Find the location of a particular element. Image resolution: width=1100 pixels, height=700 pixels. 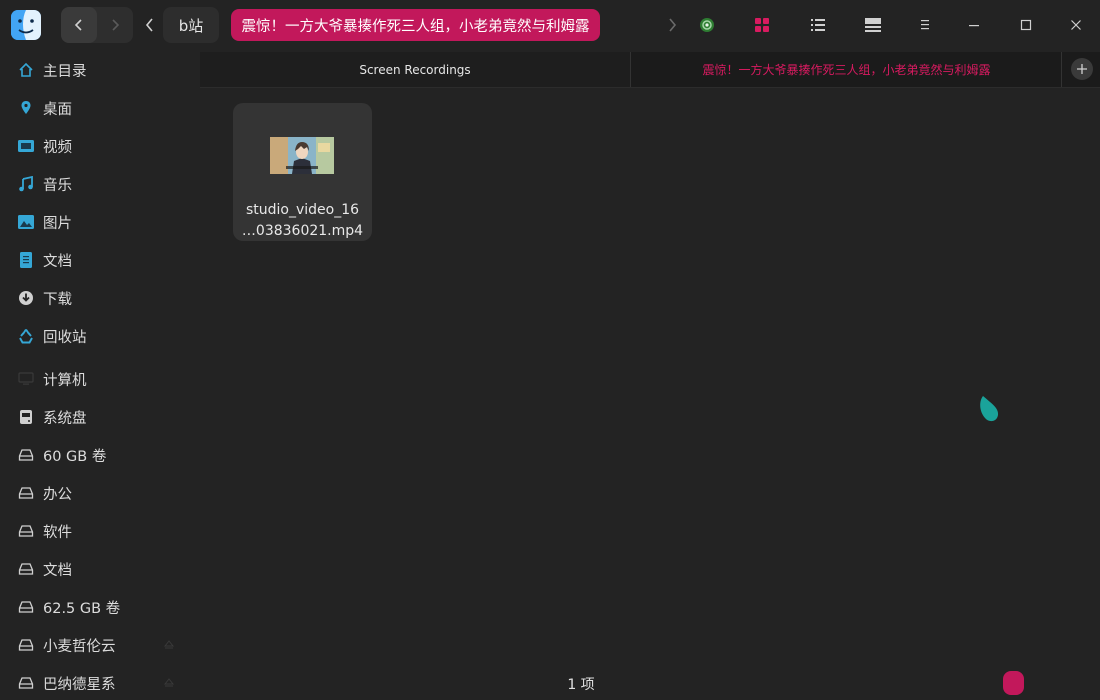

detail-panel-button is located at coordinates (873, 25).